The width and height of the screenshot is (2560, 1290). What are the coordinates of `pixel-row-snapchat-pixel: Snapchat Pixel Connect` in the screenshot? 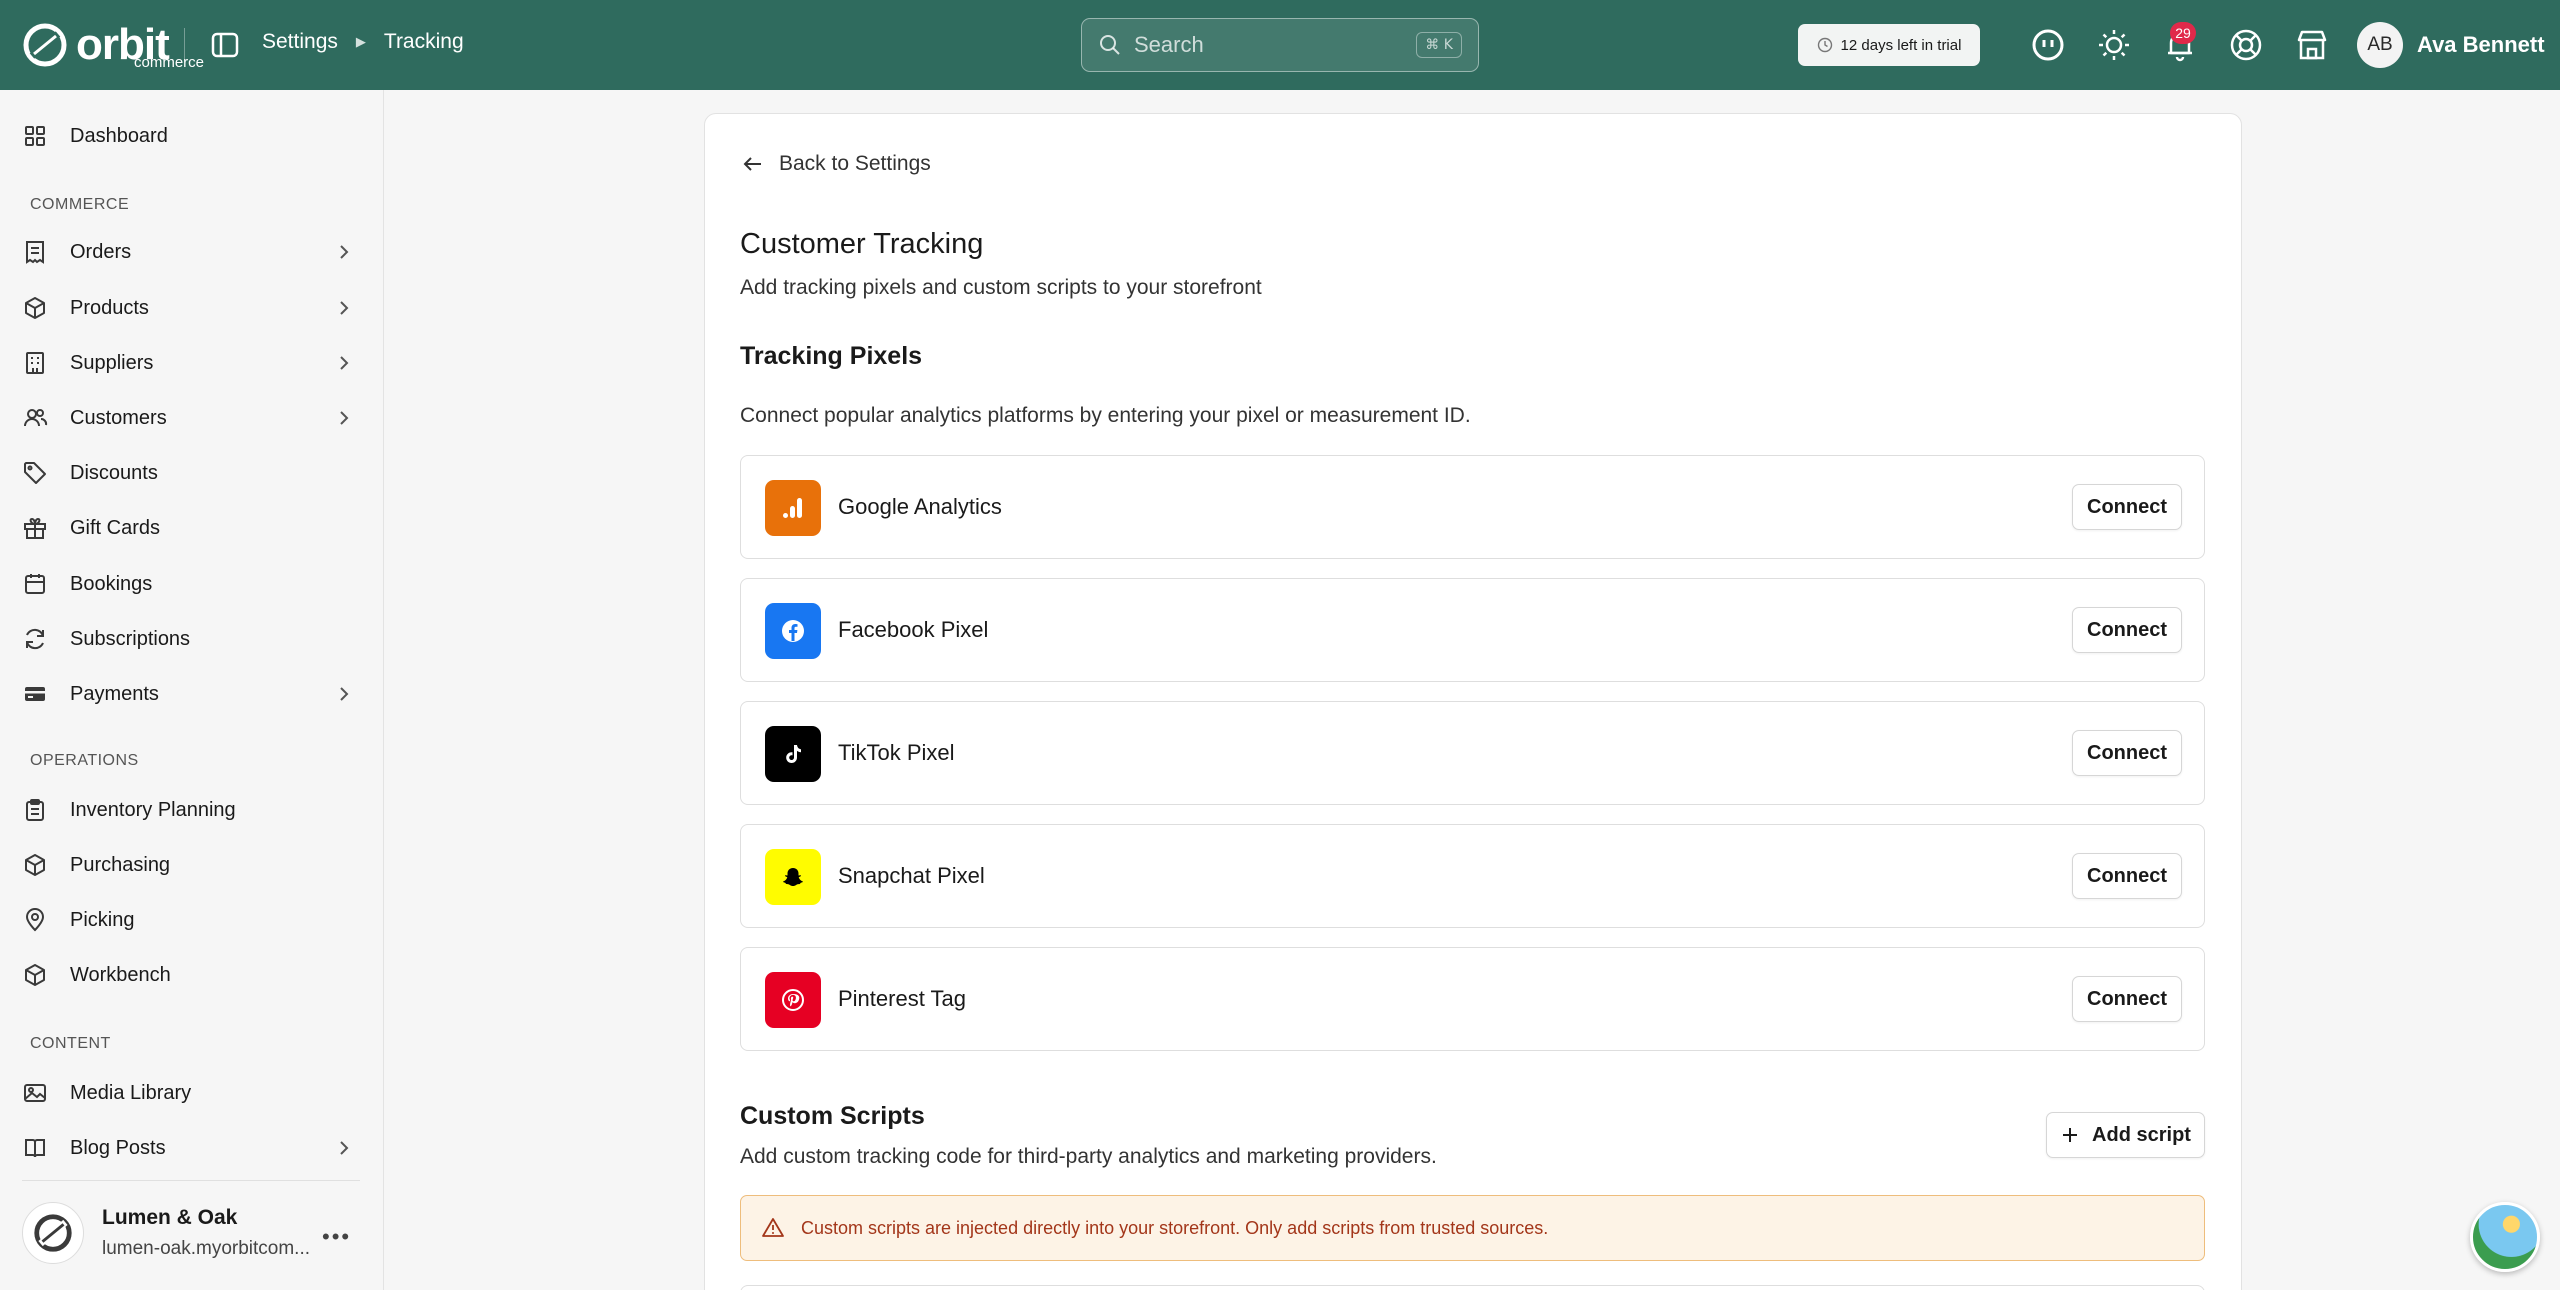 It's located at (1472, 876).